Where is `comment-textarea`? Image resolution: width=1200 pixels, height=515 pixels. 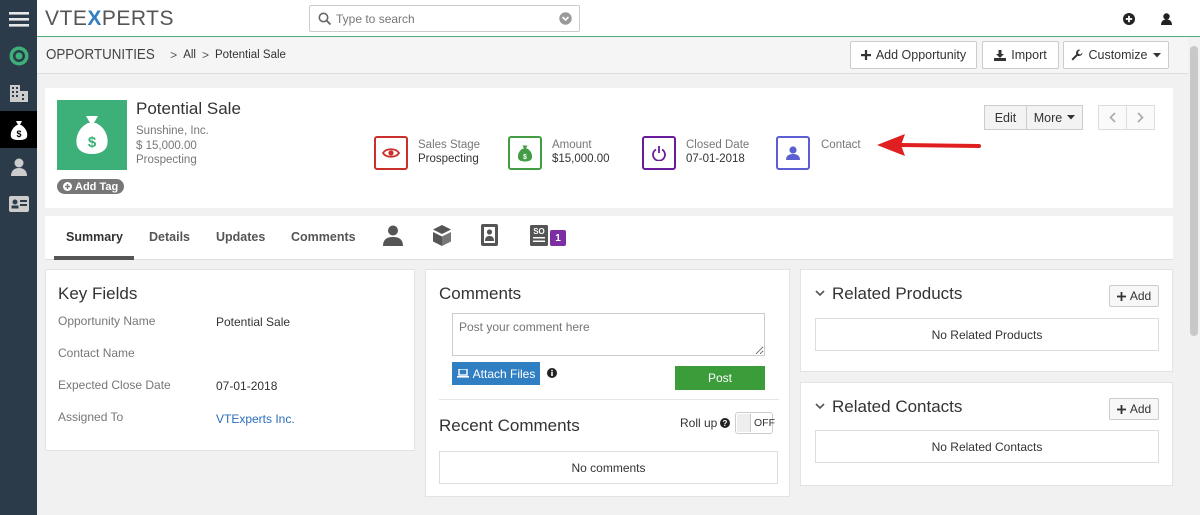 comment-textarea is located at coordinates (608, 334).